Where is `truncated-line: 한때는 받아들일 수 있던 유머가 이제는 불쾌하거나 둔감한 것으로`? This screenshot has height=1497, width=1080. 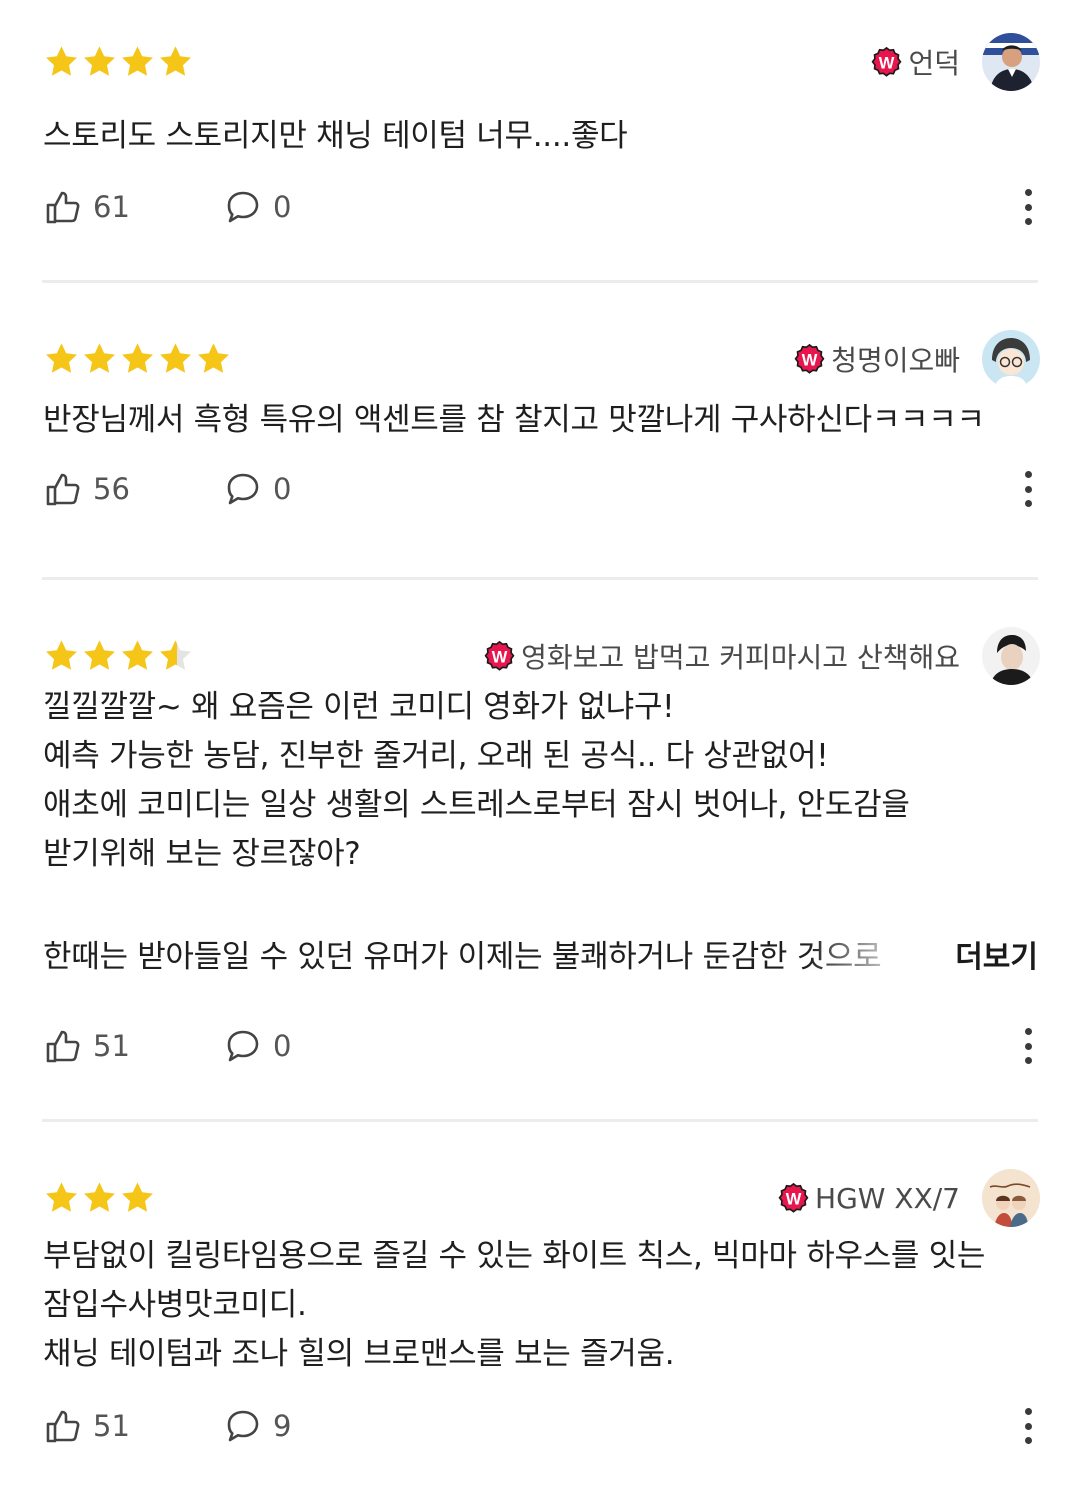 truncated-line: 한때는 받아들일 수 있던 유머가 이제는 불쾌하거나 둔감한 것으로 is located at coordinates (462, 957).